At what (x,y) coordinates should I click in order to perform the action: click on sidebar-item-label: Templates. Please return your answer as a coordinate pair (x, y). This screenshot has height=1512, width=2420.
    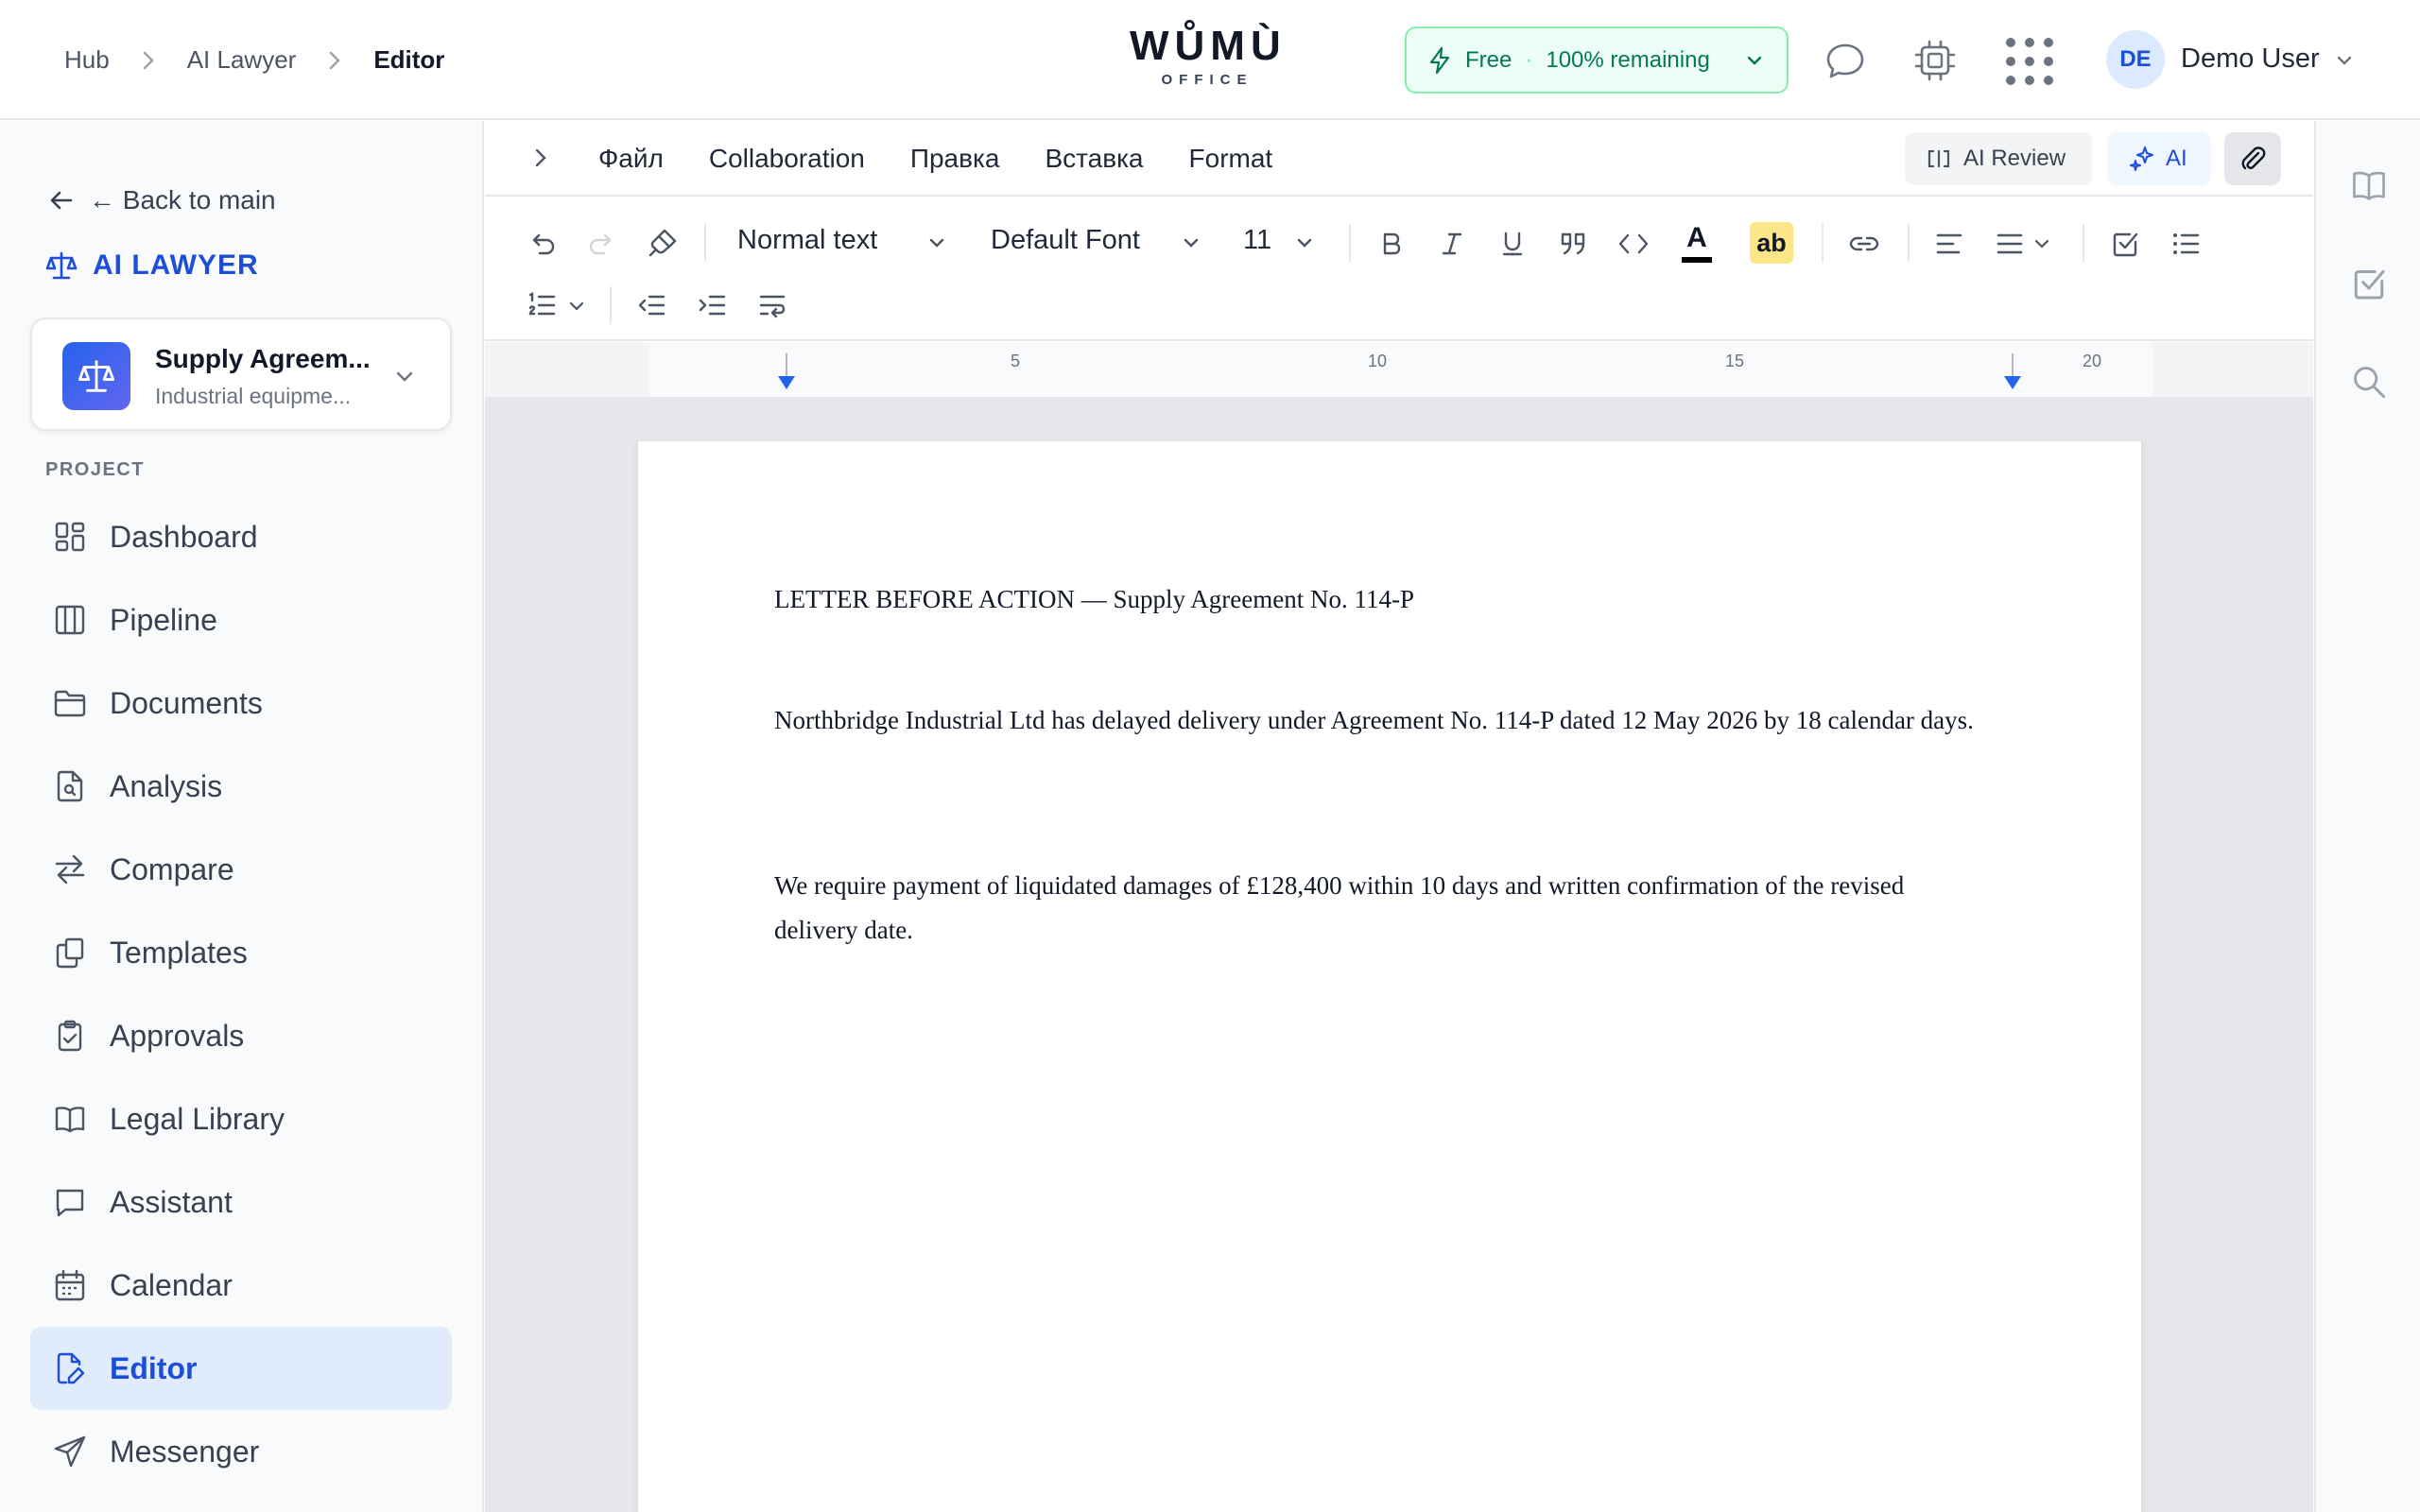
    Looking at the image, I should click on (179, 952).